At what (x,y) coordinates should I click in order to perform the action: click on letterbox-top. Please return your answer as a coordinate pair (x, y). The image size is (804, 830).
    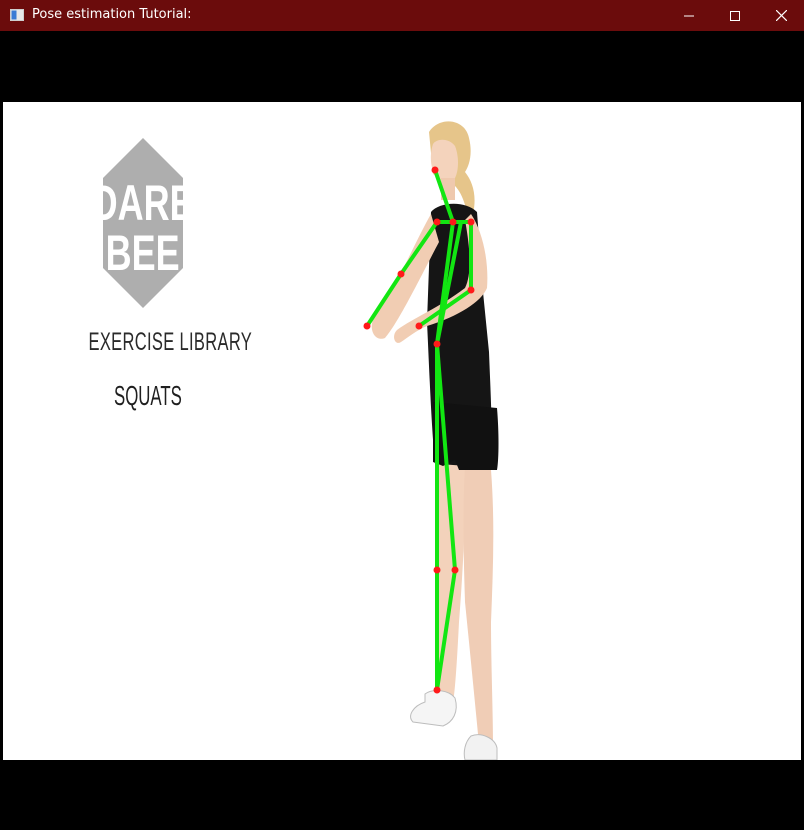
    Looking at the image, I should click on (402, 66).